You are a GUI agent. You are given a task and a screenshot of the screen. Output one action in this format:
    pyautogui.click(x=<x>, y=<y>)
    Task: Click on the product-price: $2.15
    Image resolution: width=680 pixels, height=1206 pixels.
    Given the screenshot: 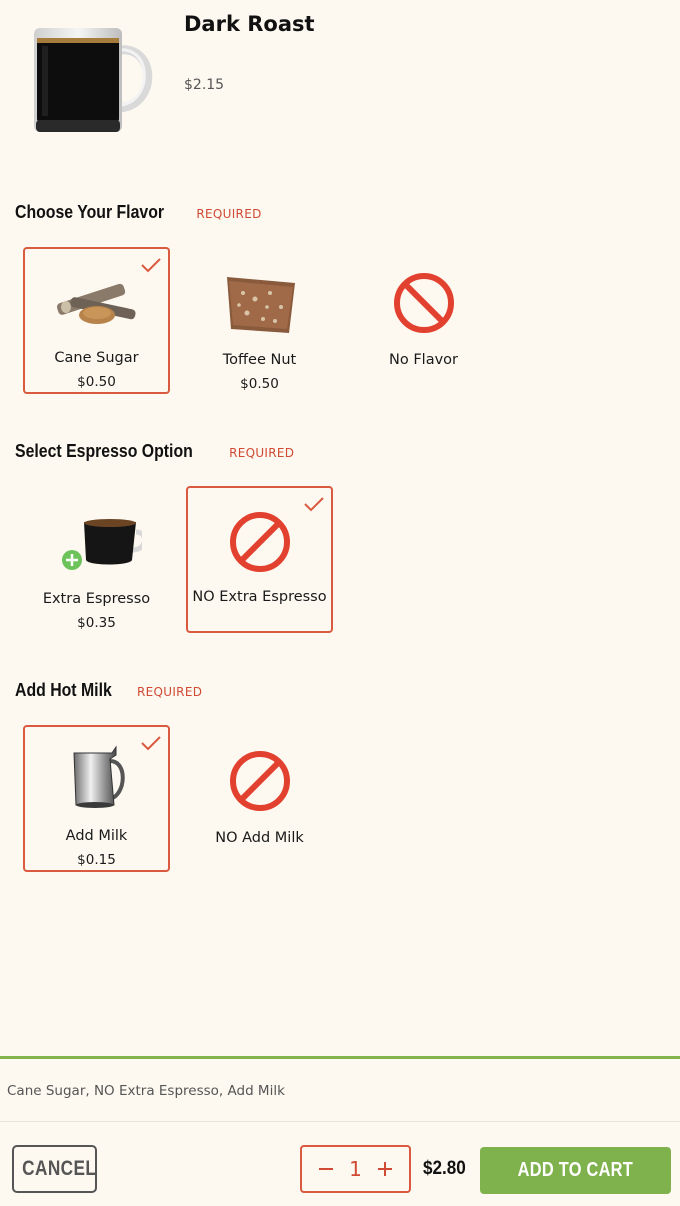 What is the action you would take?
    pyautogui.click(x=204, y=85)
    